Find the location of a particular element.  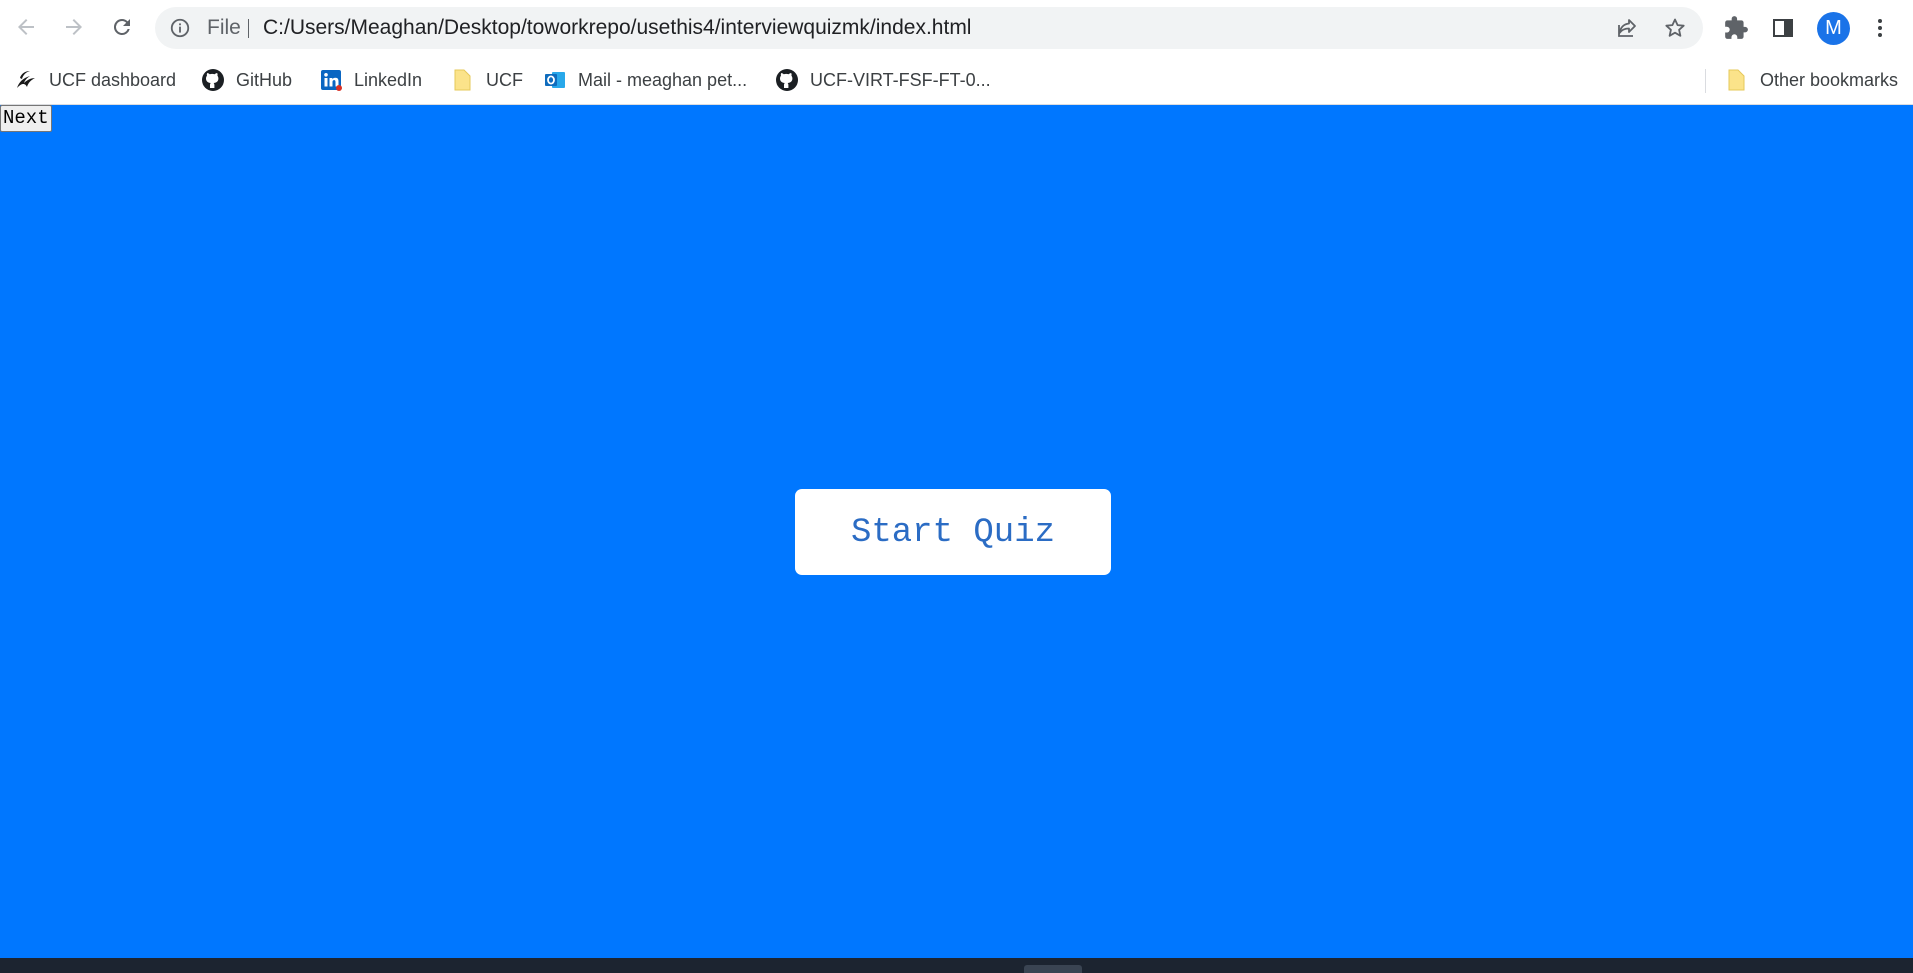

next-button: Next is located at coordinates (26, 118).